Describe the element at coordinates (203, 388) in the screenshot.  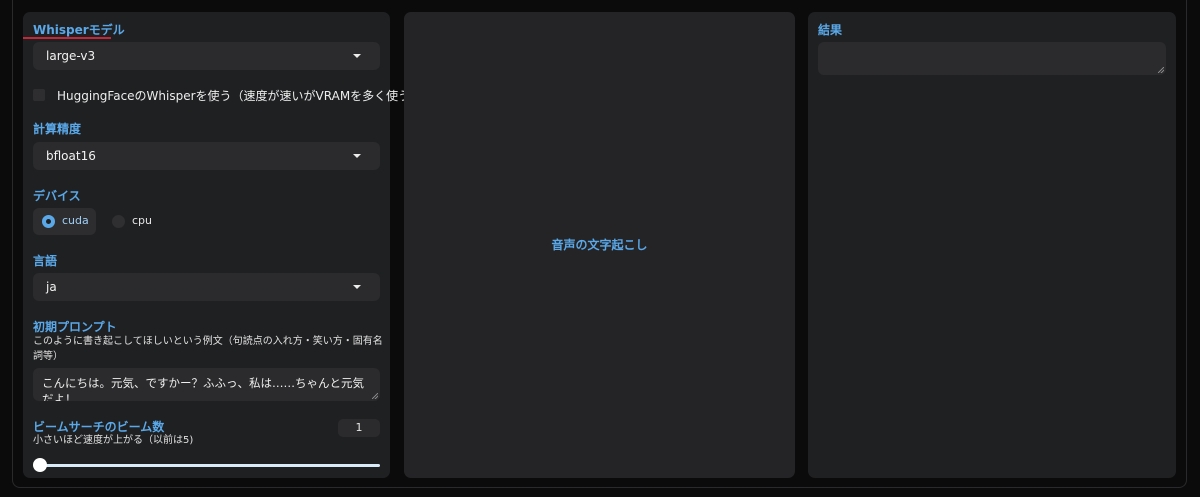
I see `prompt-text: こんにちは。元気、ですかー？ふふっ、私は……ちゃんと元気だよ！` at that location.